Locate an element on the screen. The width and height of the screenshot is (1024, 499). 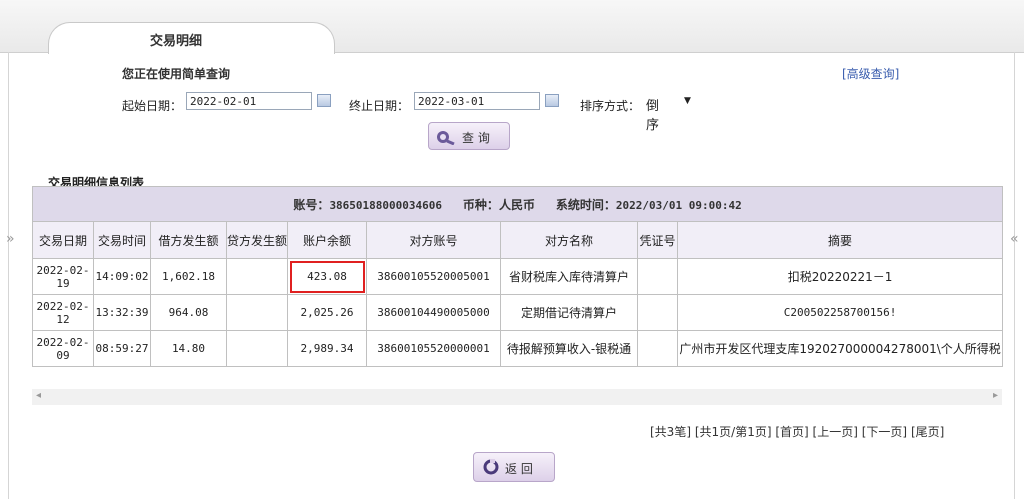
last-page-link: [尾页] is located at coordinates (927, 432).